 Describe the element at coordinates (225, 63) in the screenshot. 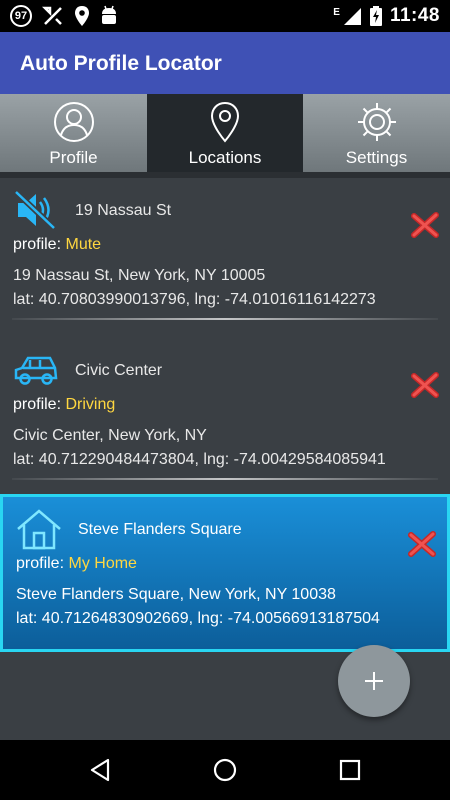

I see `app-bar: Auto Profile Locator` at that location.